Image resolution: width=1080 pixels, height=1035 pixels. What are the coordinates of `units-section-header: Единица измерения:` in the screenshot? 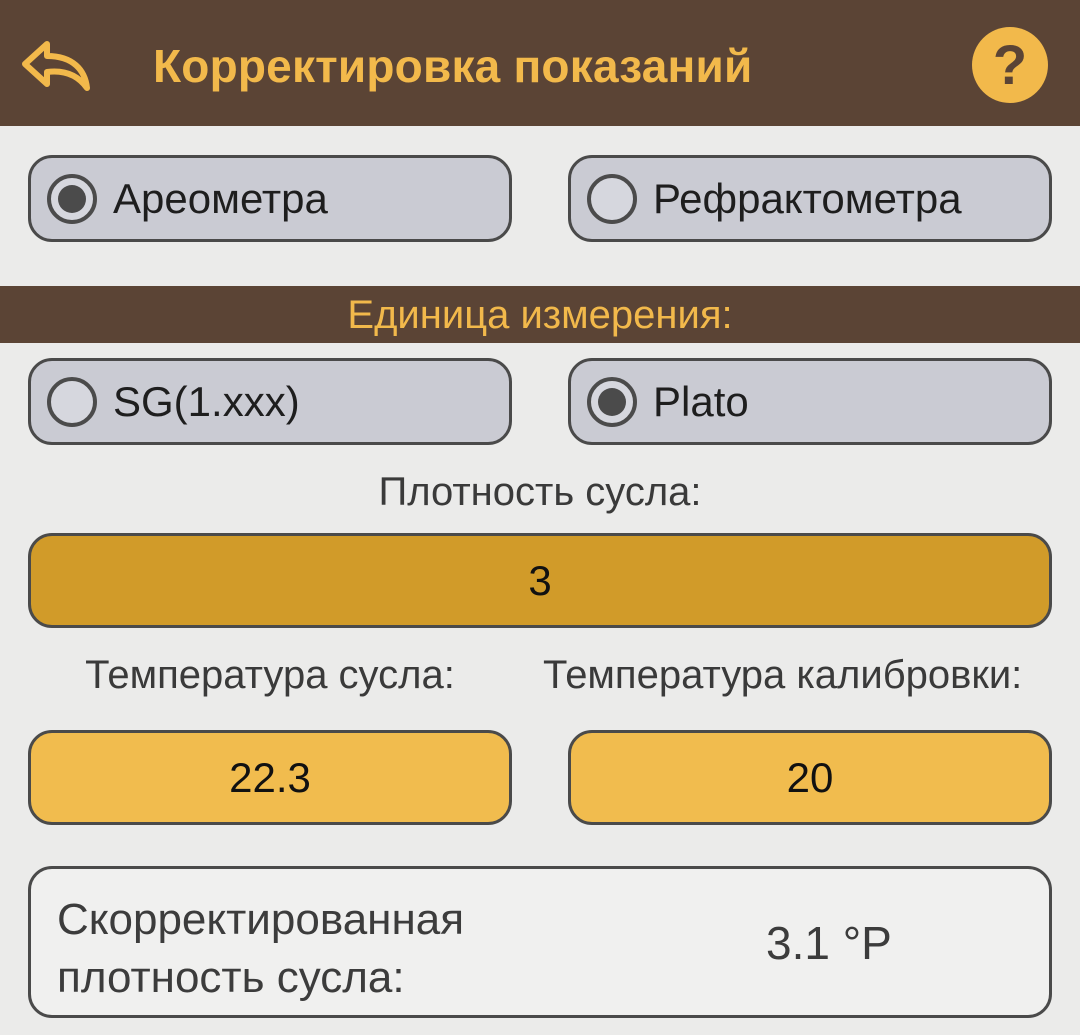 It's located at (540, 314).